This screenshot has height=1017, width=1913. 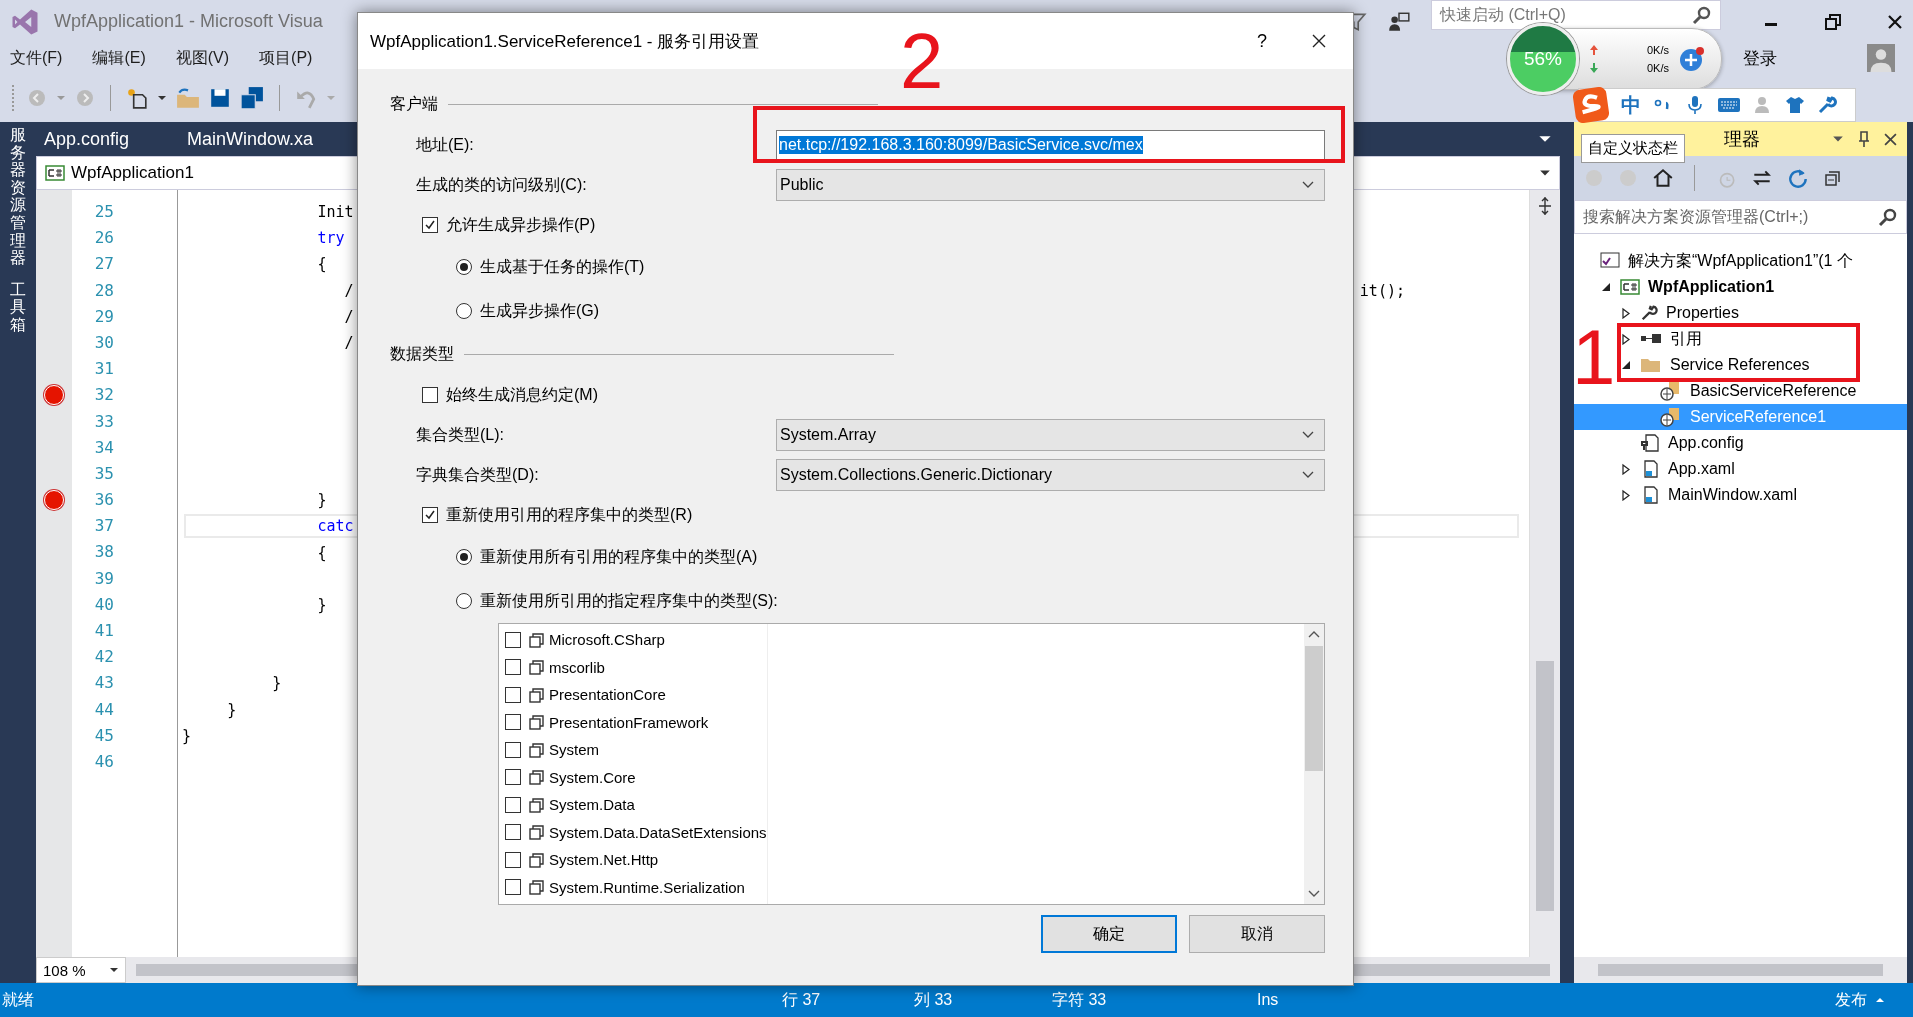 What do you see at coordinates (802, 999) in the screenshot?
I see `line-indicator: 行 37` at bounding box center [802, 999].